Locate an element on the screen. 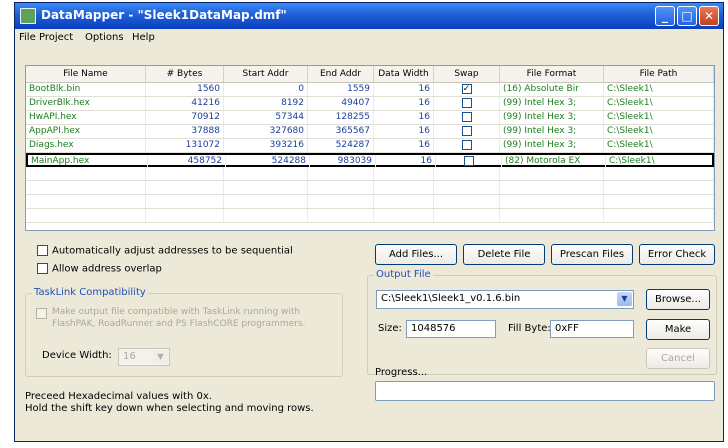 This screenshot has height=448, width=728. col-file-path: File Path is located at coordinates (659, 74).